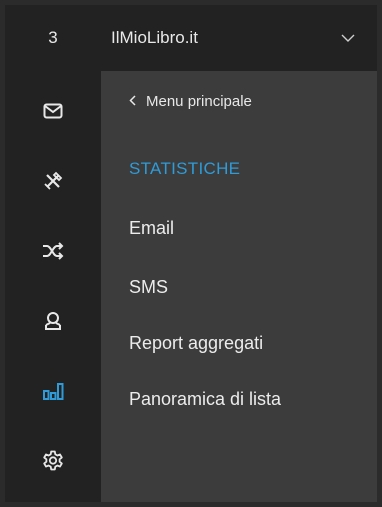 The width and height of the screenshot is (382, 507). Describe the element at coordinates (210, 38) in the screenshot. I see `account-name: IlMioLibro.it` at that location.